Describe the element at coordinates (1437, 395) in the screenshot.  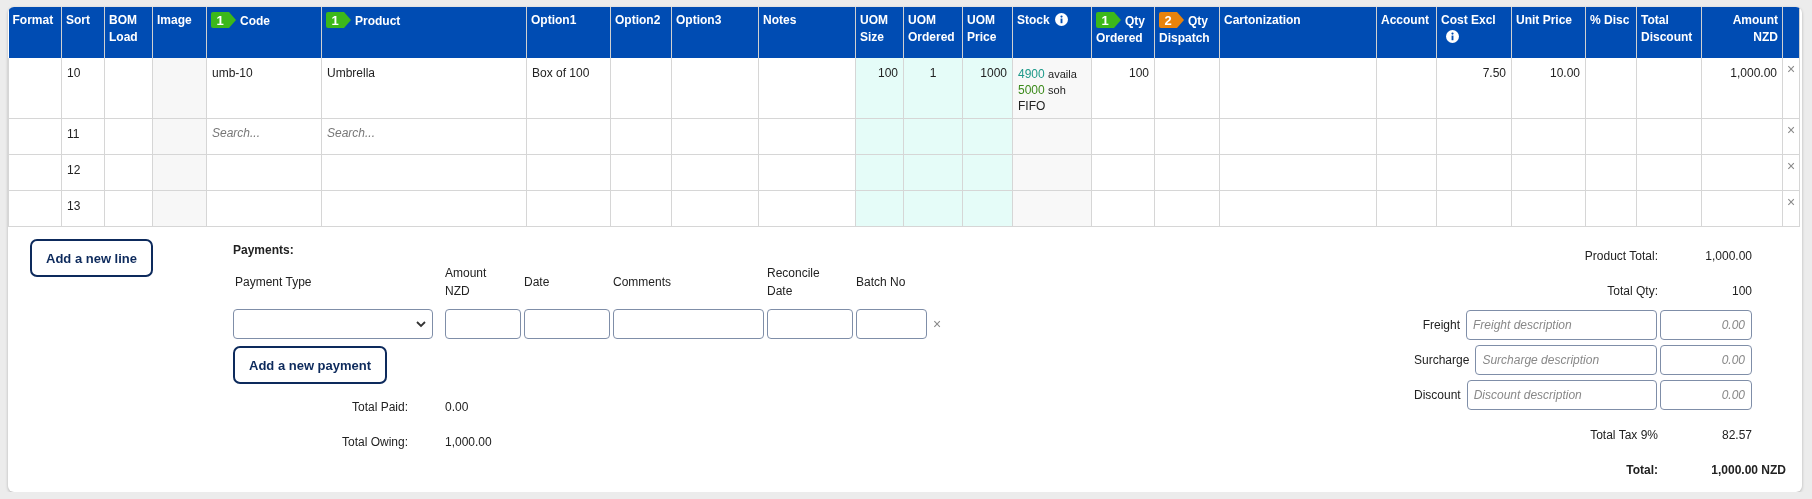
I see `charge-label: Discount` at that location.